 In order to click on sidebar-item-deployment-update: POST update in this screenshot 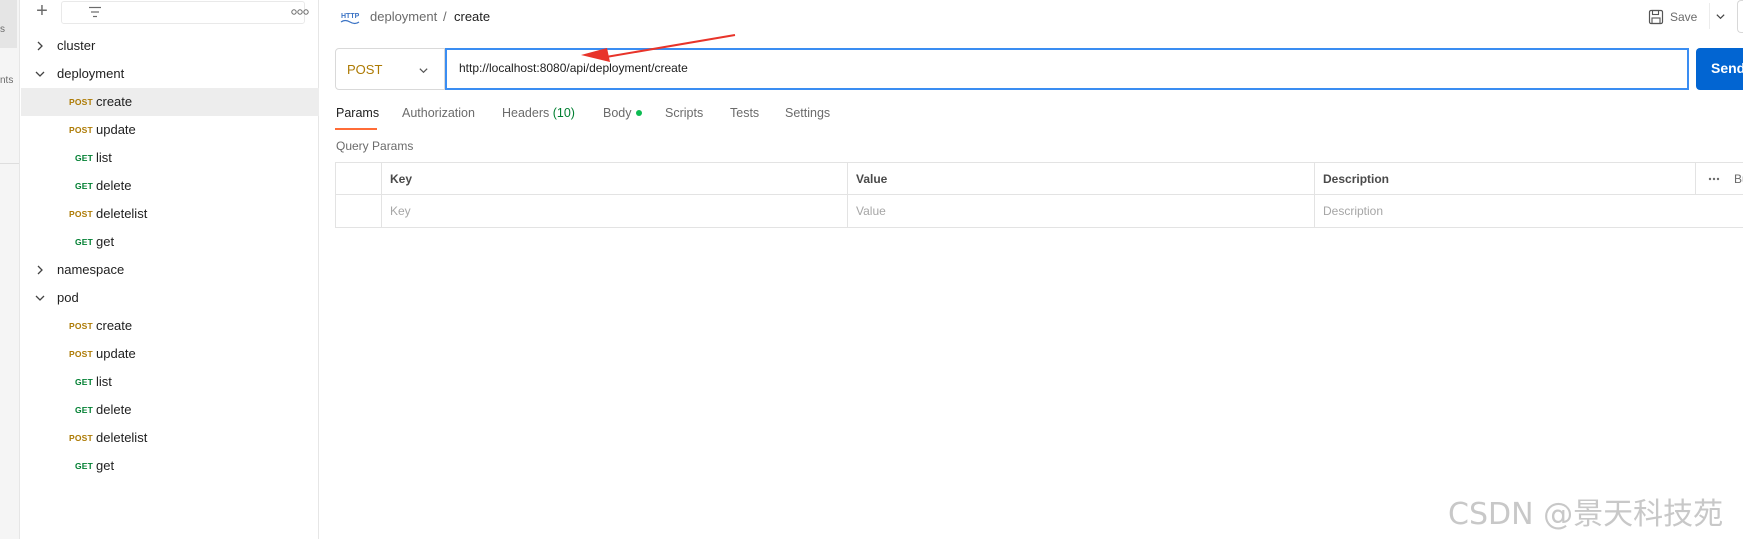, I will do `click(170, 130)`.